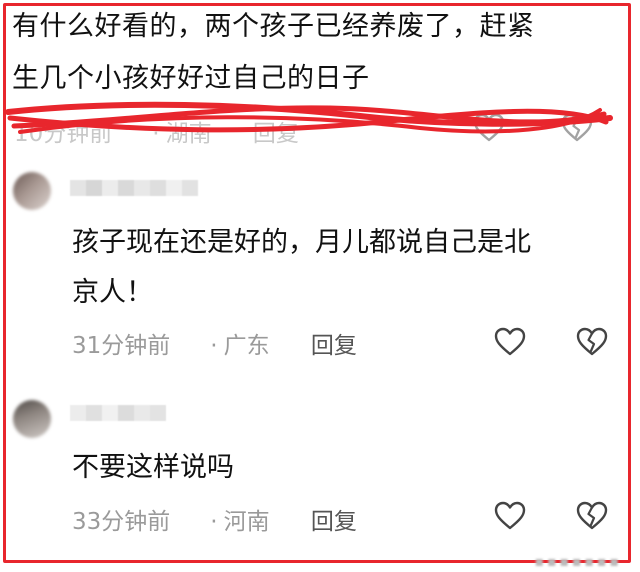 The width and height of the screenshot is (640, 572). Describe the element at coordinates (301, 242) in the screenshot. I see `comment-1-text-line-1: 孩子现在还是好的，月儿都说自己是北` at that location.